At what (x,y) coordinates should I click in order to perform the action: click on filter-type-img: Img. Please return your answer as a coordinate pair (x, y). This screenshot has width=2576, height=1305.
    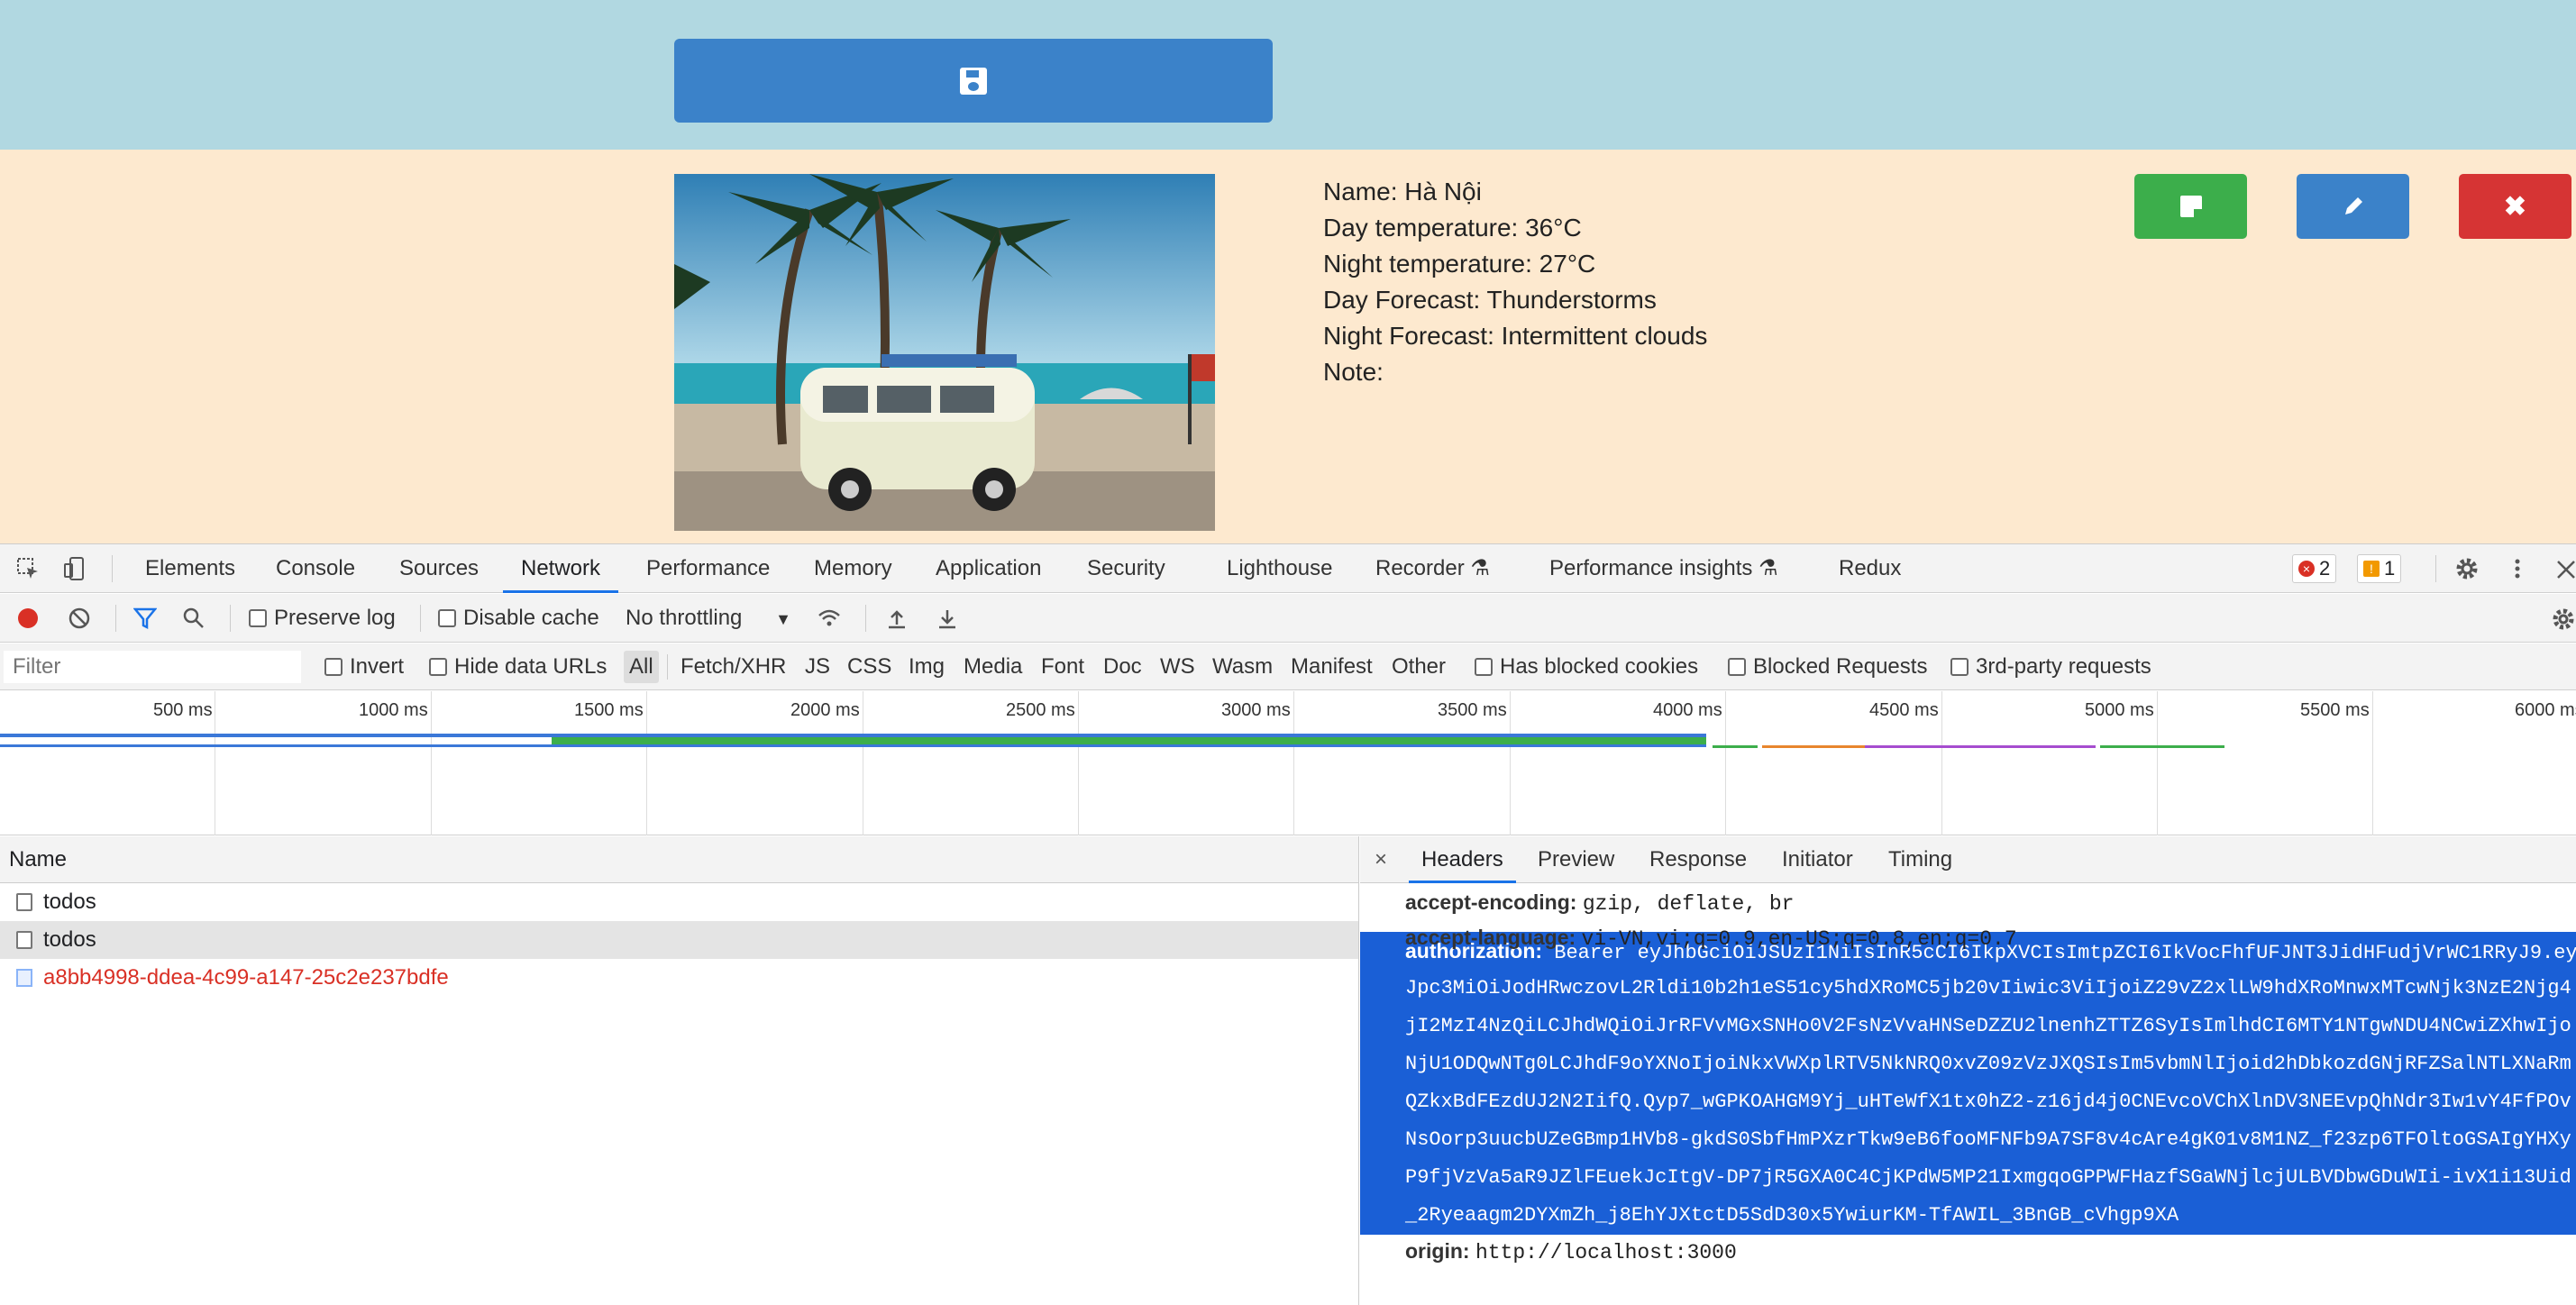
    Looking at the image, I should click on (927, 666).